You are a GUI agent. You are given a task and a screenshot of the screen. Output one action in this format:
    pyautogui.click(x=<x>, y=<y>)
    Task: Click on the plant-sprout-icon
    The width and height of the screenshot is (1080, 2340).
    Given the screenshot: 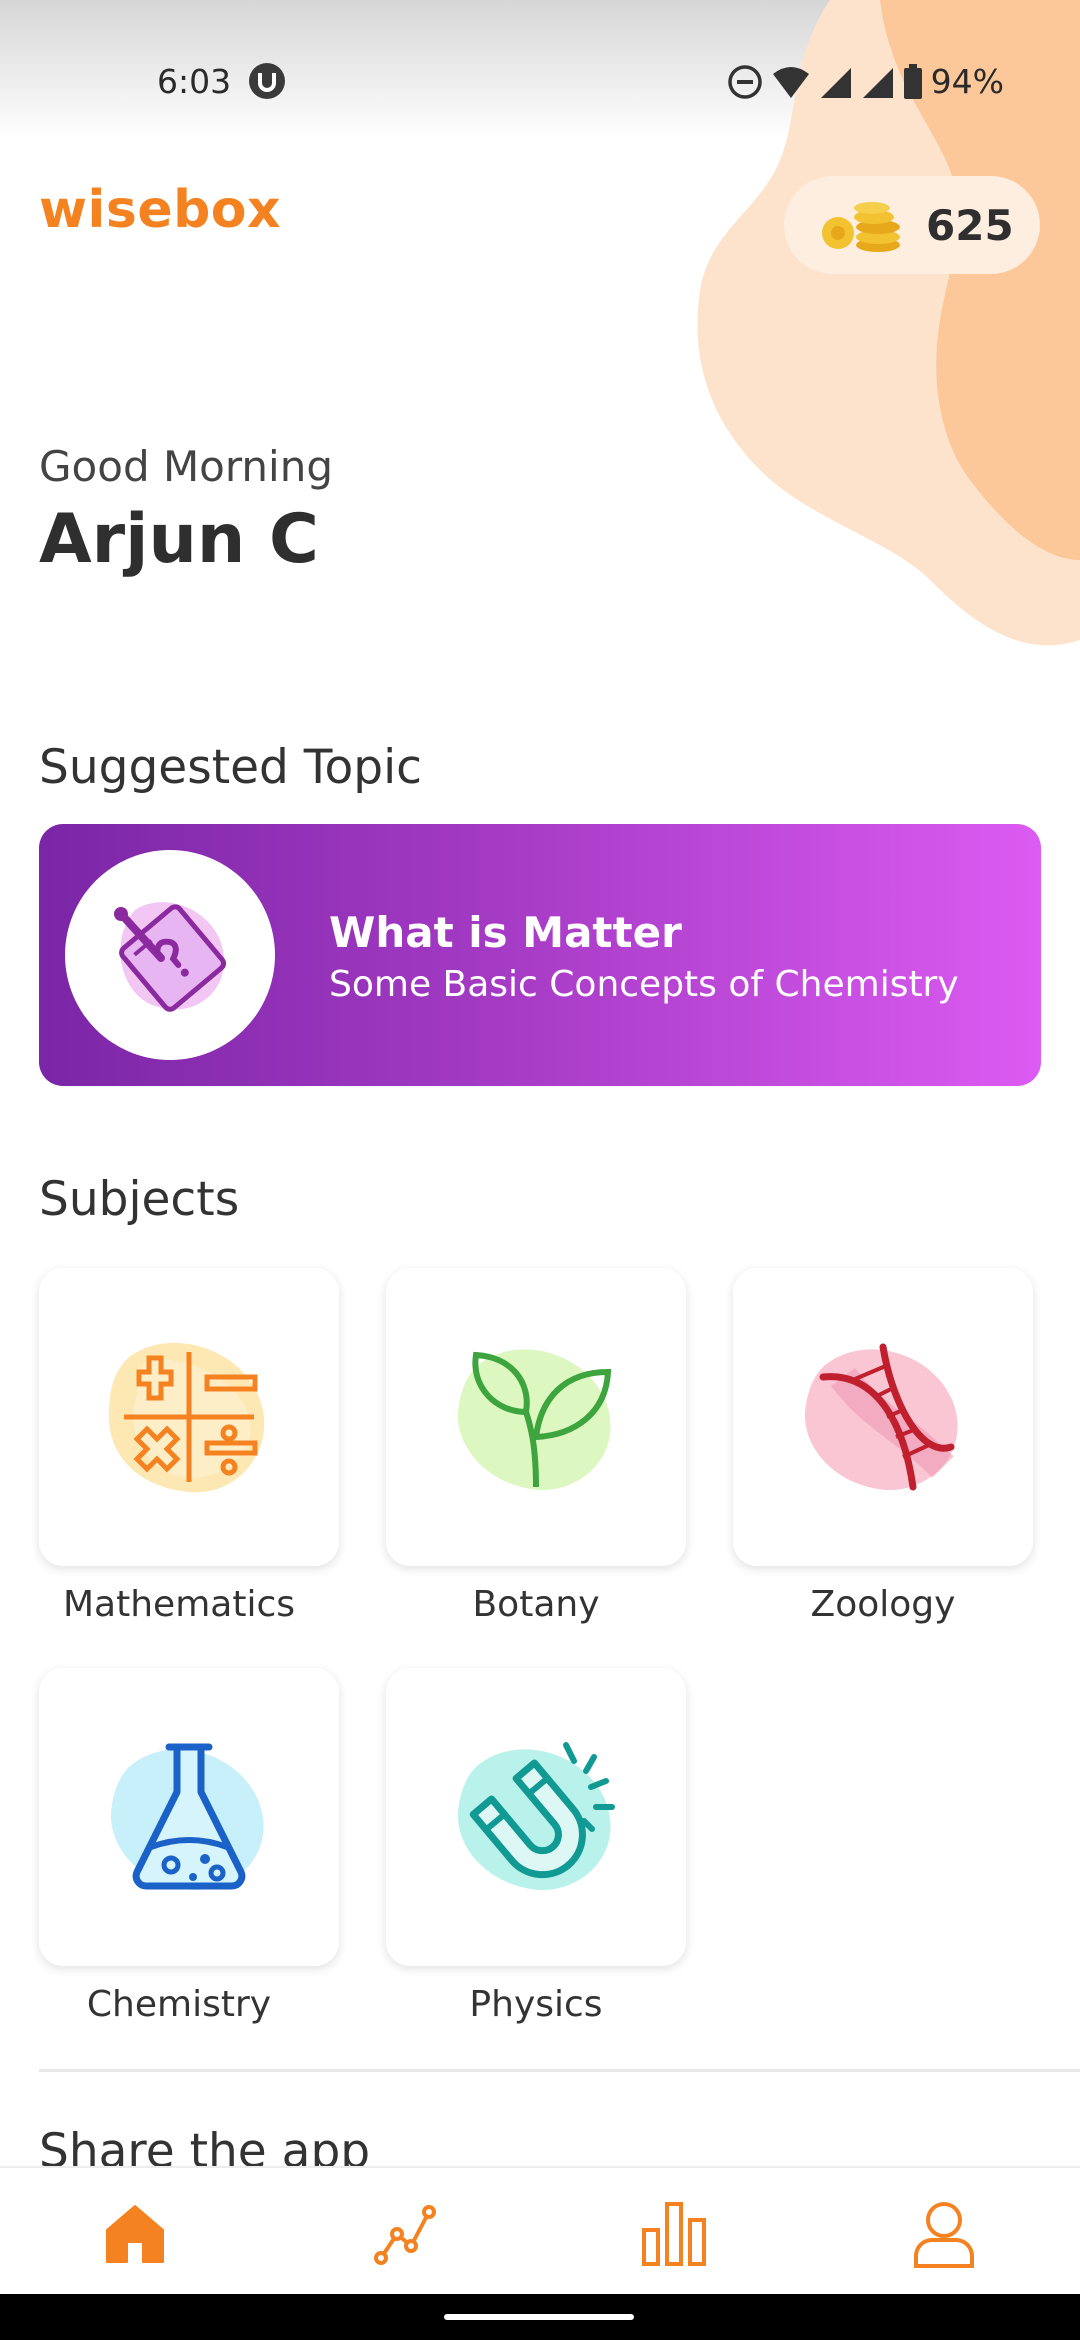 What is the action you would take?
    pyautogui.click(x=534, y=1420)
    